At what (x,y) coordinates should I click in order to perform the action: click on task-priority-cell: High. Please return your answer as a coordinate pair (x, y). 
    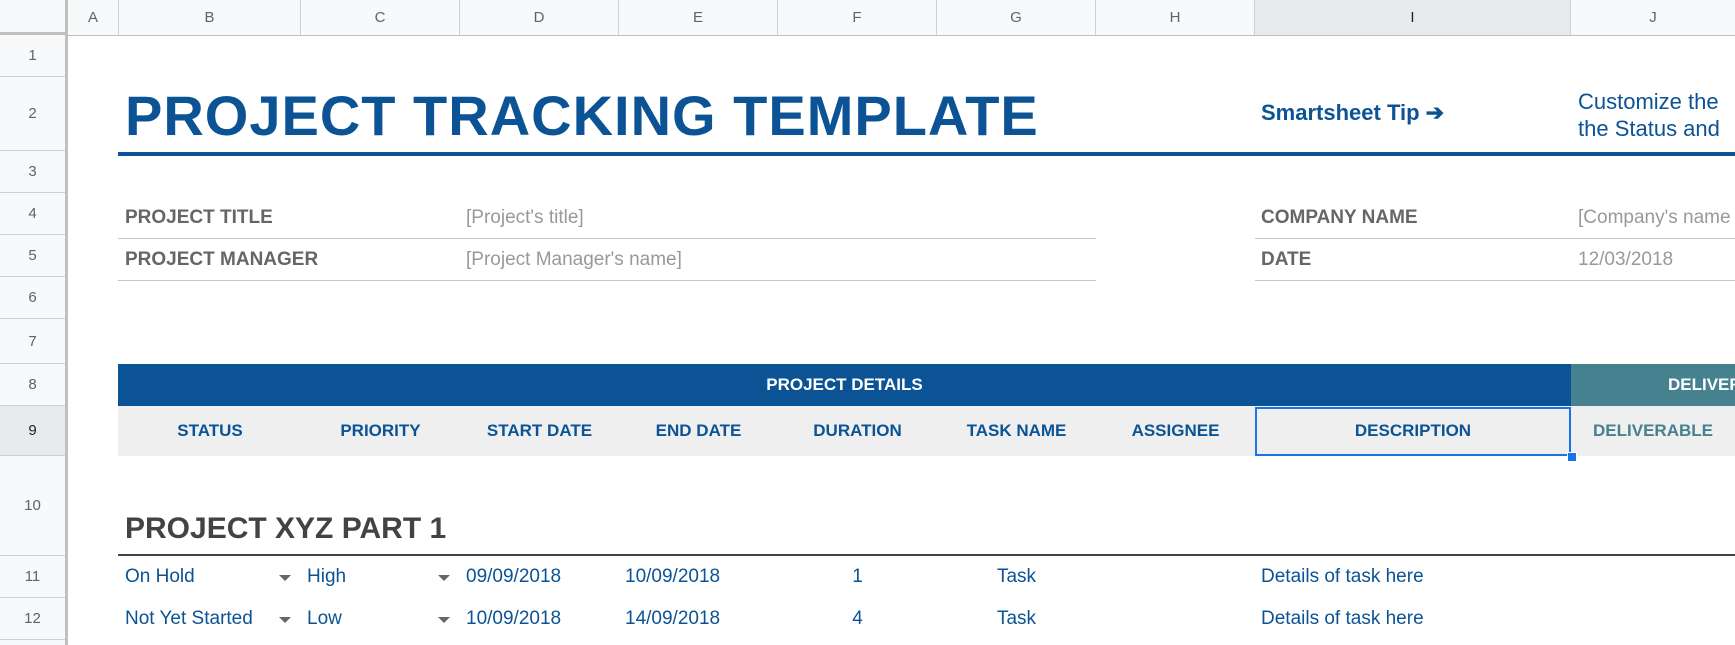
    Looking at the image, I should click on (326, 577).